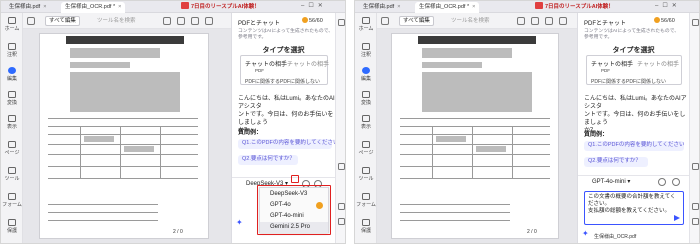 The width and height of the screenshot is (700, 244). Describe the element at coordinates (365, 231) in the screenshot. I see `sidebar-label: 保護` at that location.